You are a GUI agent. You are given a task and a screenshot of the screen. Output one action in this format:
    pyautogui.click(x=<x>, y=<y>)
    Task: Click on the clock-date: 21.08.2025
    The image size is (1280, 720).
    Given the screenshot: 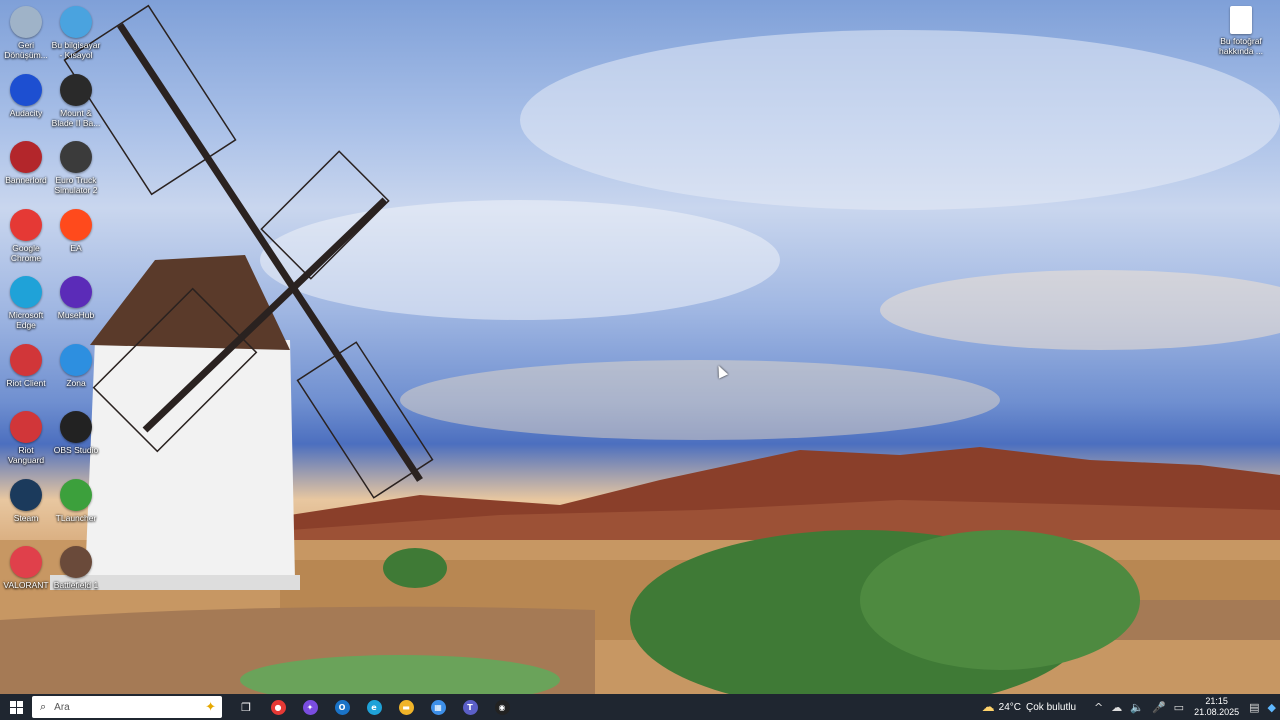 What is the action you would take?
    pyautogui.click(x=1217, y=712)
    